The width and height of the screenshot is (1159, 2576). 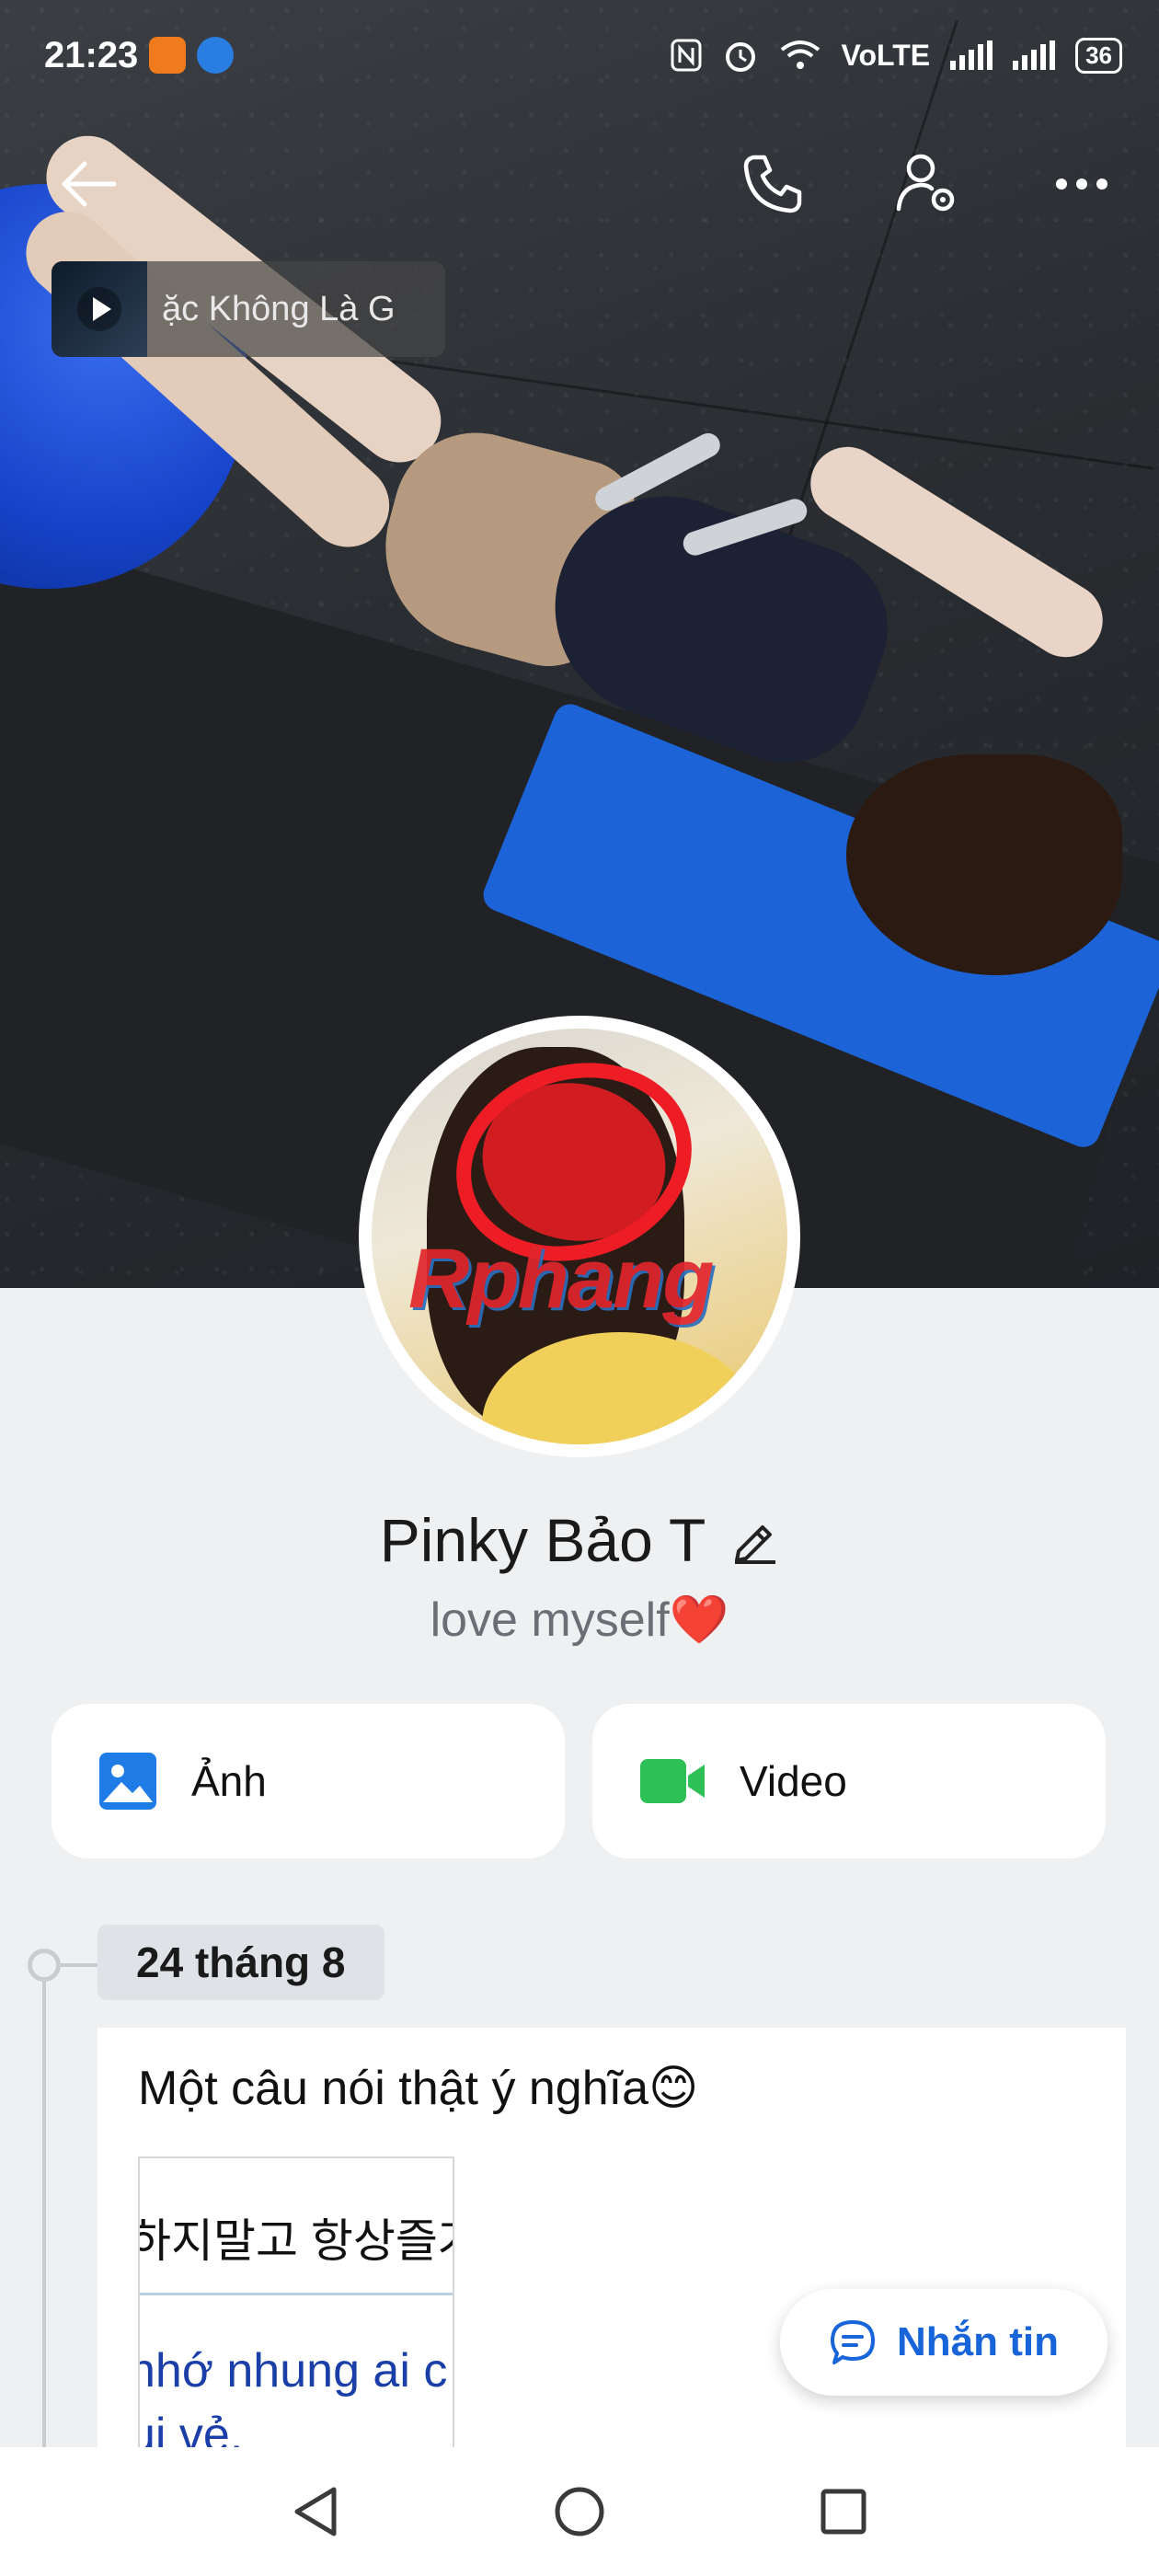 I want to click on chat-bubble-icon, so click(x=853, y=2342).